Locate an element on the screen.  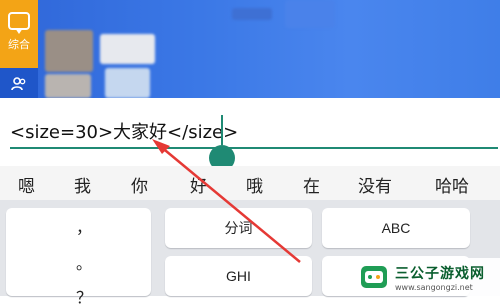
watermark: 三公子游戏网 www.sangongzi.net is located at coordinates (427, 277).